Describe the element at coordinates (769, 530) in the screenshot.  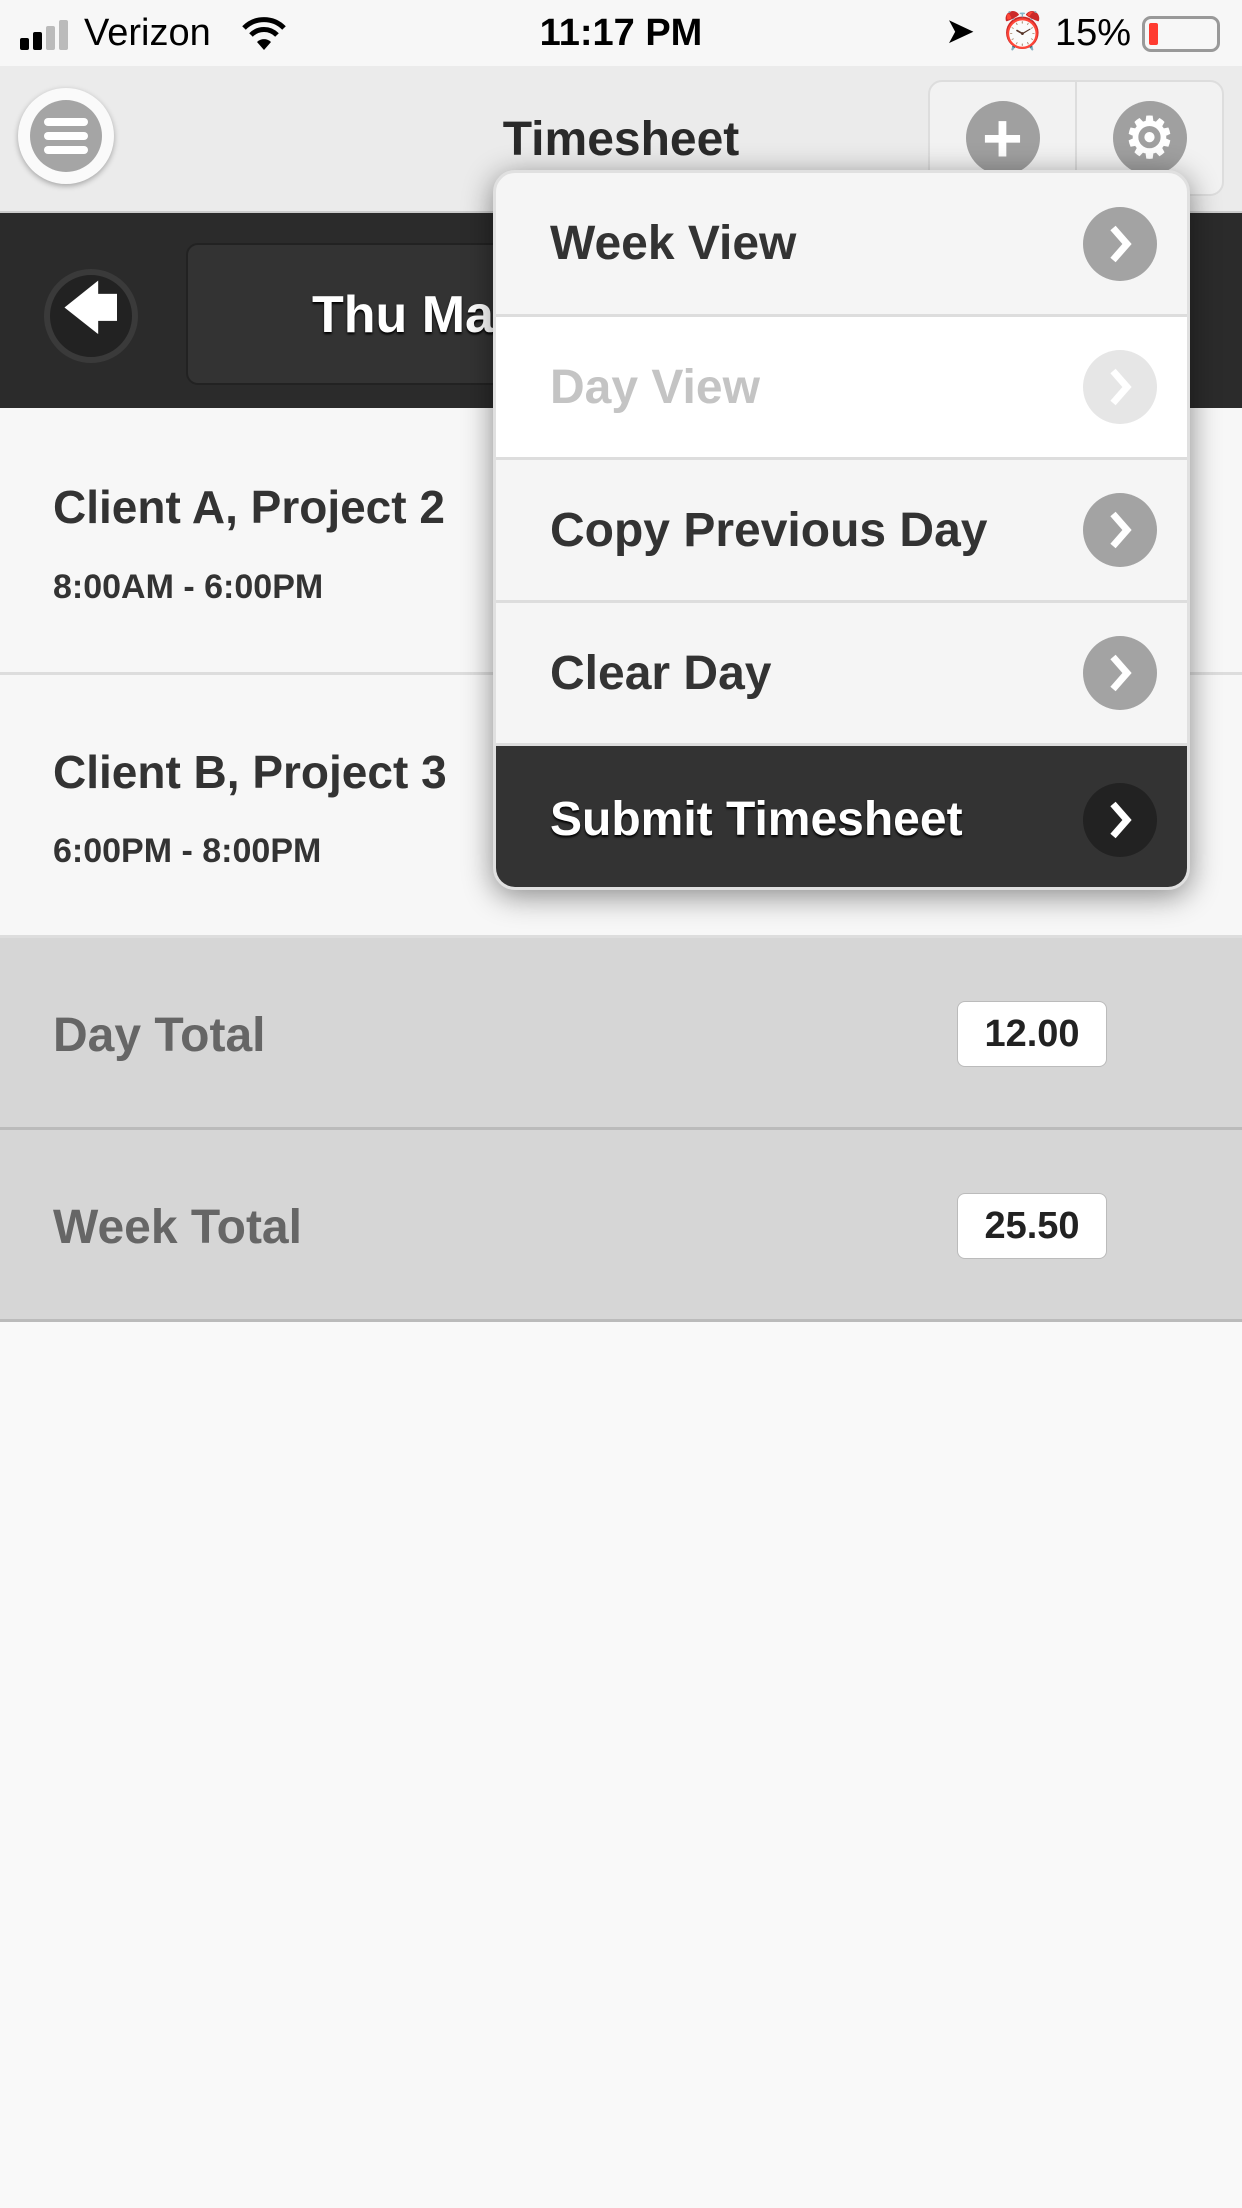
I see `menu-item-label: Copy Previous Day` at that location.